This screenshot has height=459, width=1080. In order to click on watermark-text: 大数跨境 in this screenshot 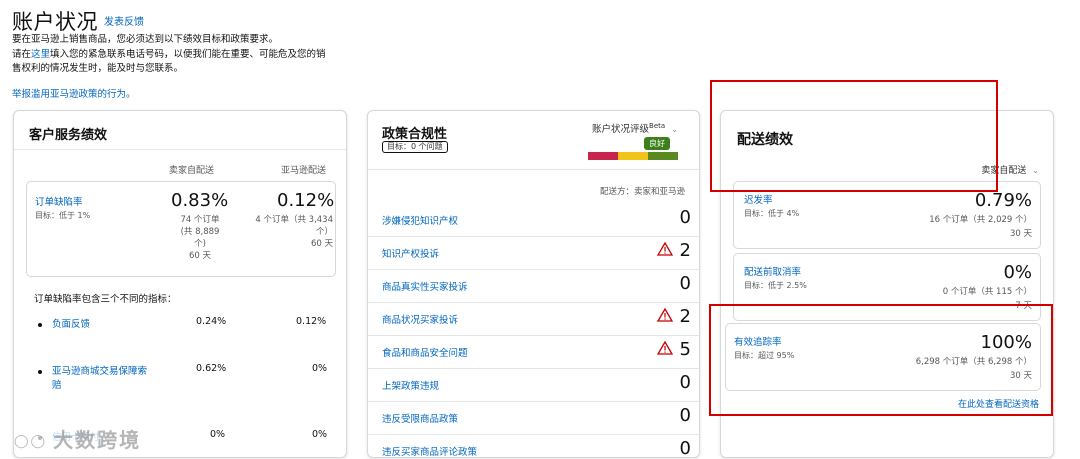, I will do `click(97, 440)`.